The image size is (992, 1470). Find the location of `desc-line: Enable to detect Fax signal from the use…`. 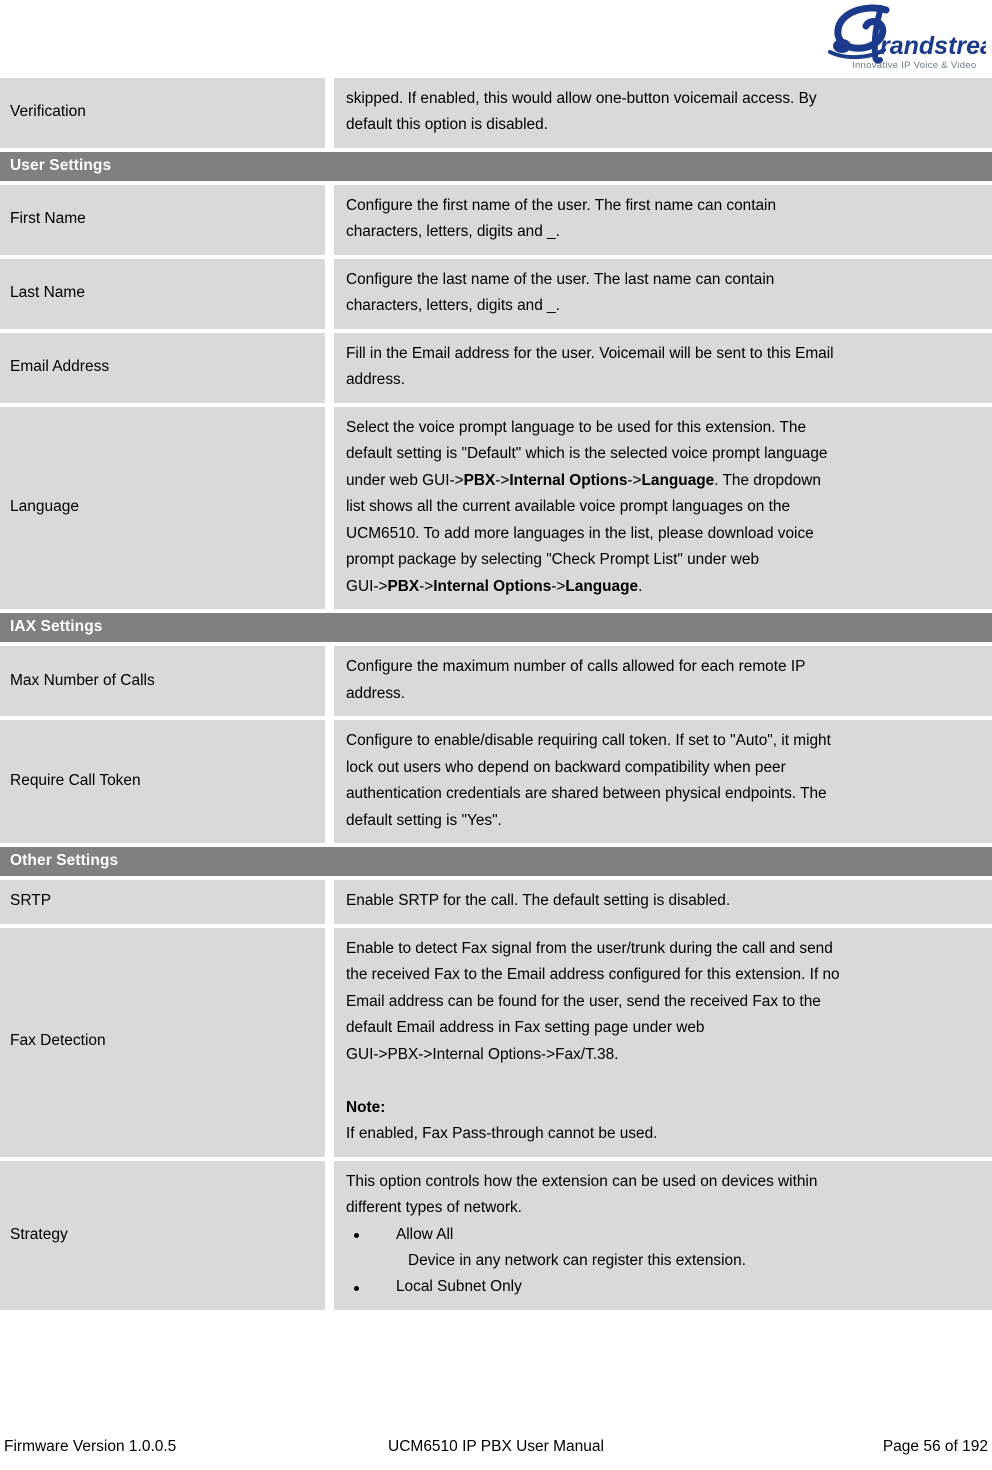

desc-line: Enable to detect Fax signal from the use… is located at coordinates (589, 948).